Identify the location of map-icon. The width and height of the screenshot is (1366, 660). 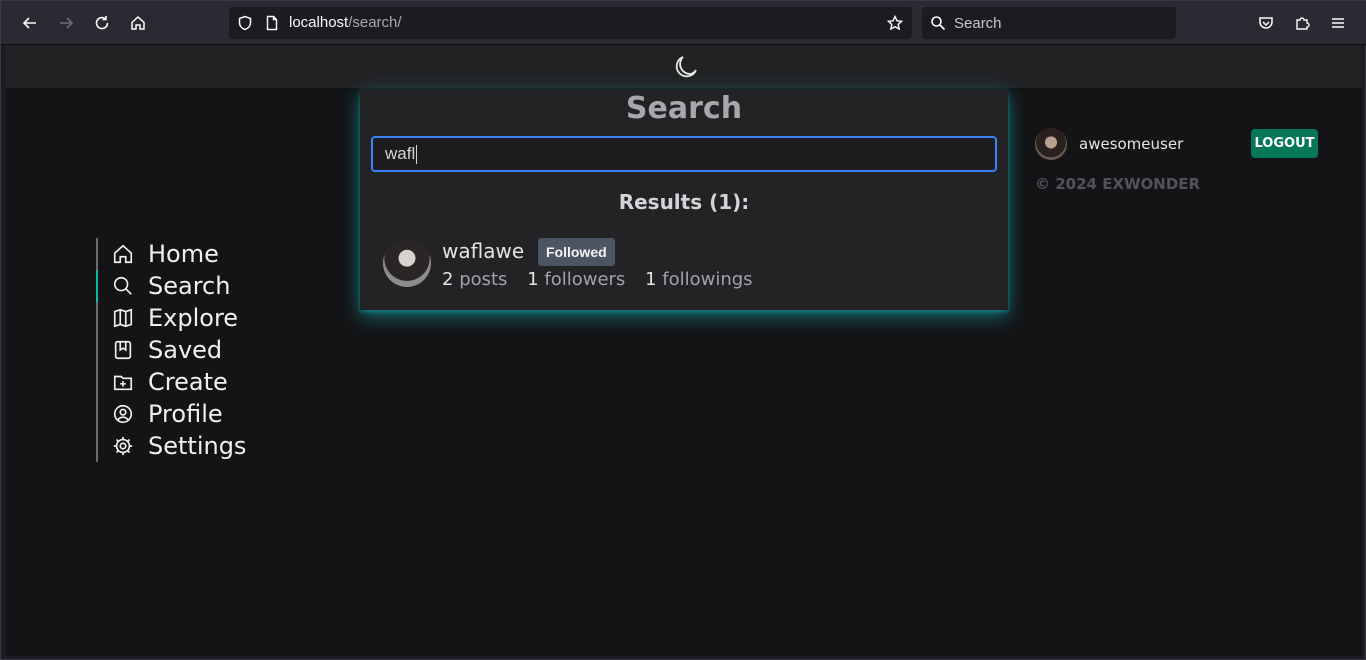
(123, 318).